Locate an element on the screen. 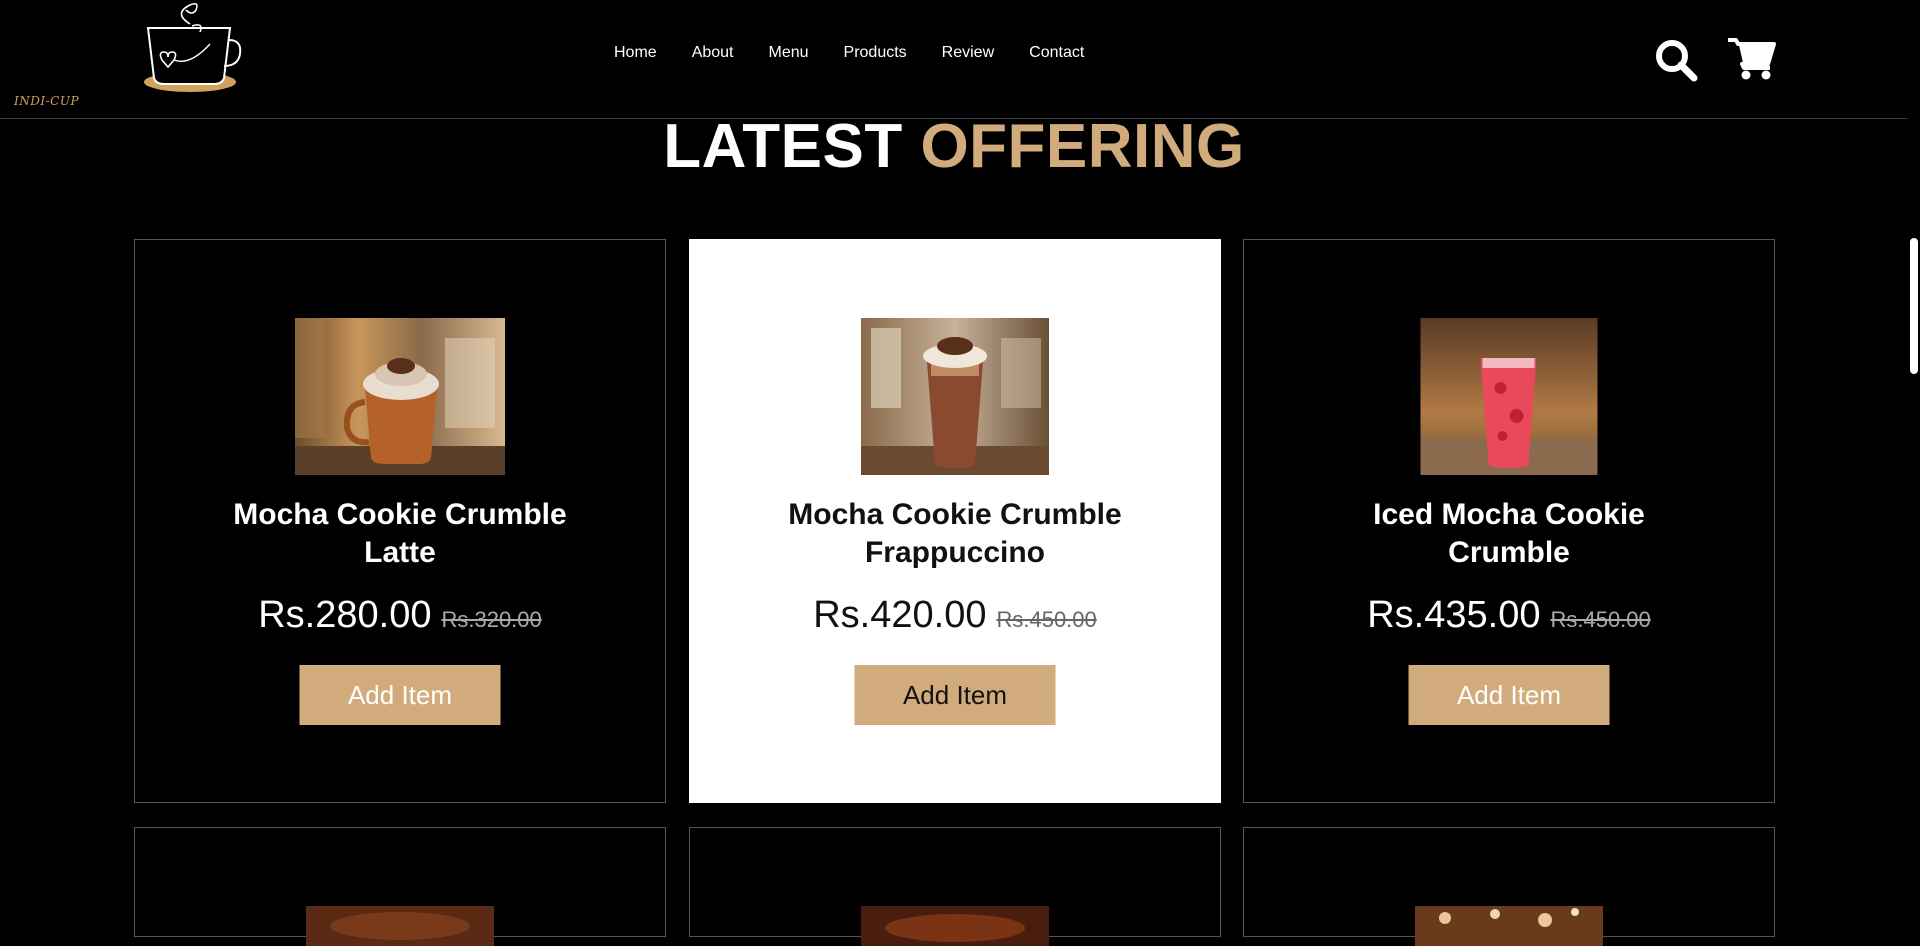 The width and height of the screenshot is (1920, 946). nav-review: Review is located at coordinates (968, 53).